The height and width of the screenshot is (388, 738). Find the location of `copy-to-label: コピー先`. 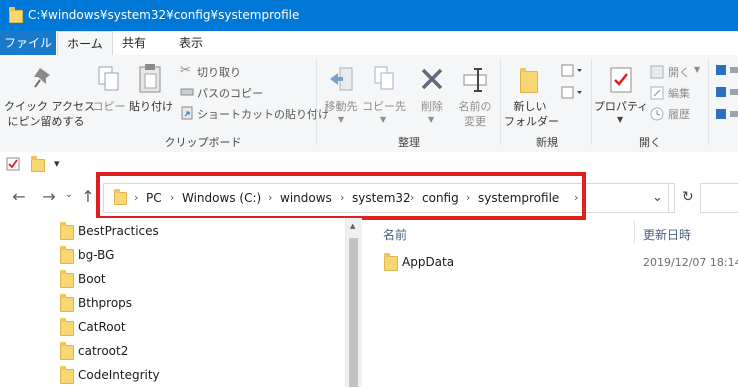

copy-to-label: コピー先 is located at coordinates (384, 106).